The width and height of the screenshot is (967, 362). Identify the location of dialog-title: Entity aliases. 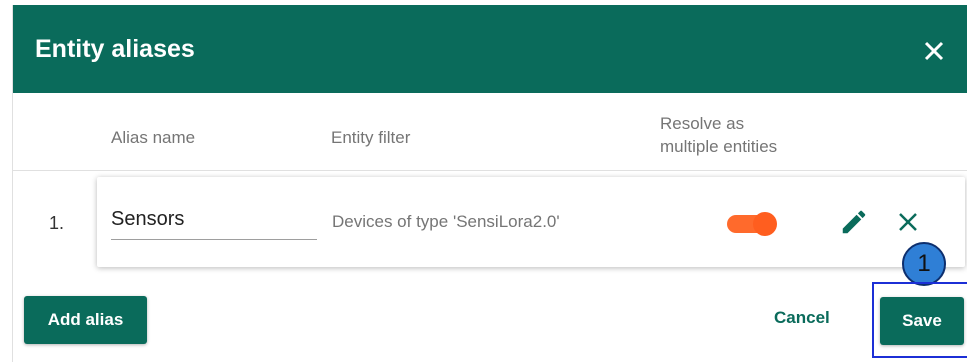
(115, 49).